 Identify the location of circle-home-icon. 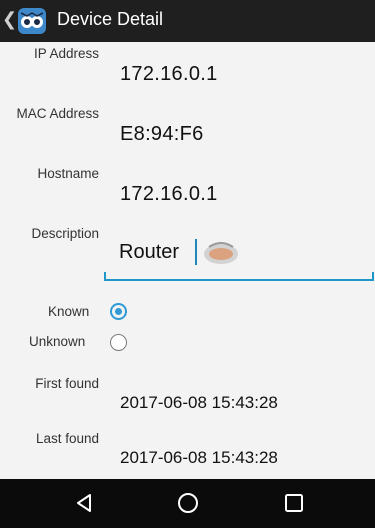
(188, 503).